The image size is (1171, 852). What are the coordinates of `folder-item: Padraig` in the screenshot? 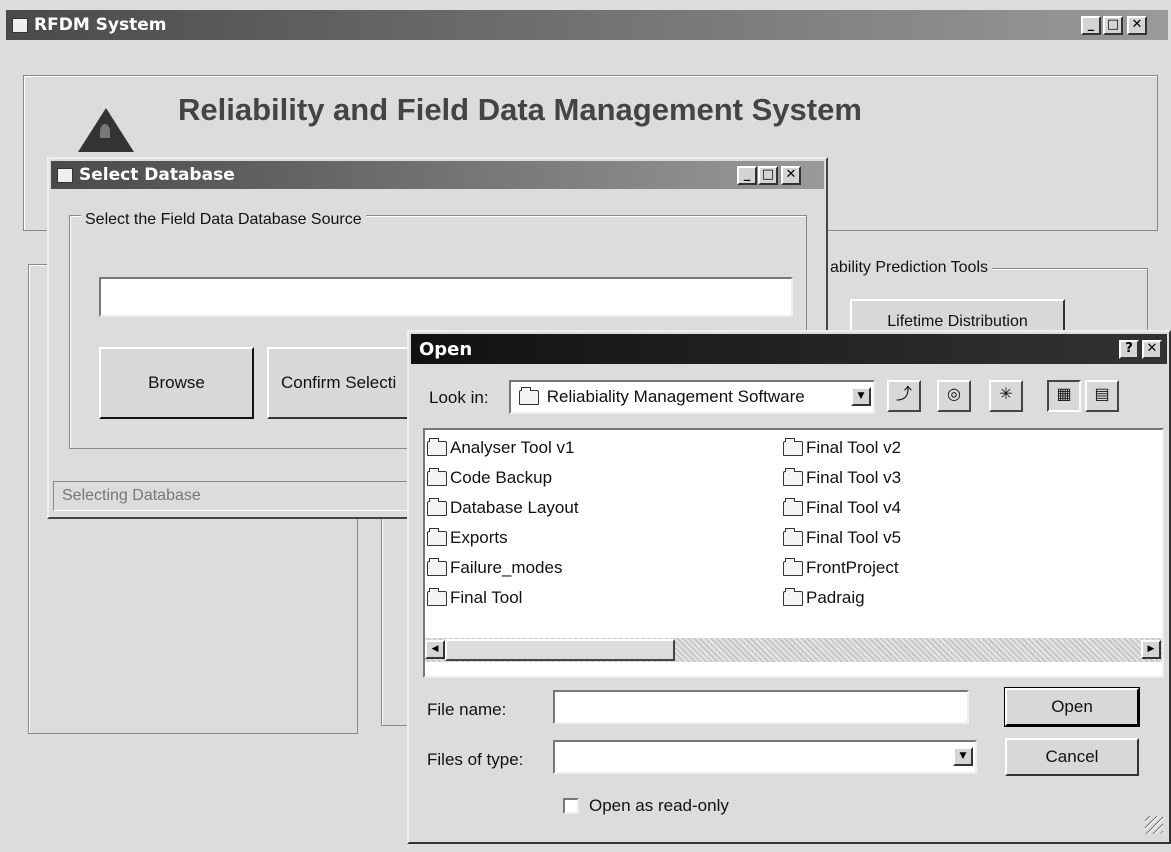 It's located at (824, 598).